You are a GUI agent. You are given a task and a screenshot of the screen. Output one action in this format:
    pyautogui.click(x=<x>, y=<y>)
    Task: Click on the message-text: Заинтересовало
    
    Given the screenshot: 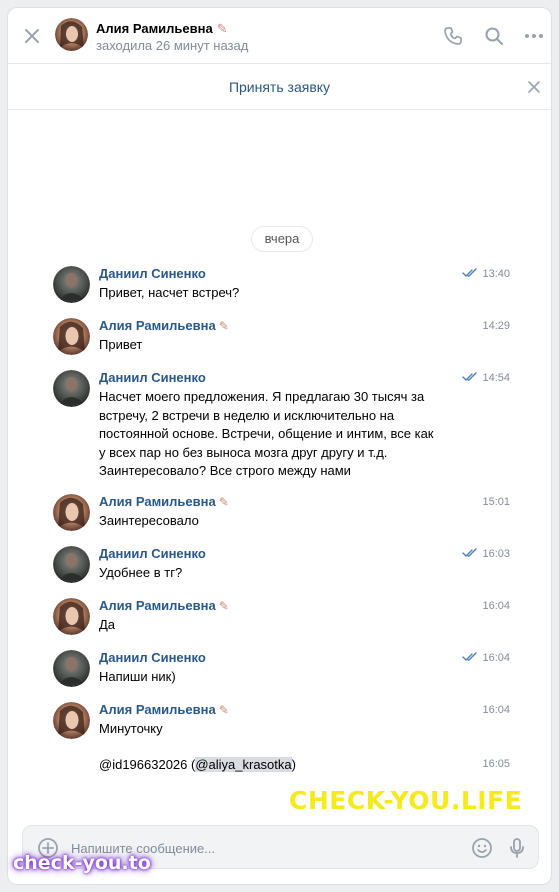 What is the action you would take?
    pyautogui.click(x=149, y=520)
    